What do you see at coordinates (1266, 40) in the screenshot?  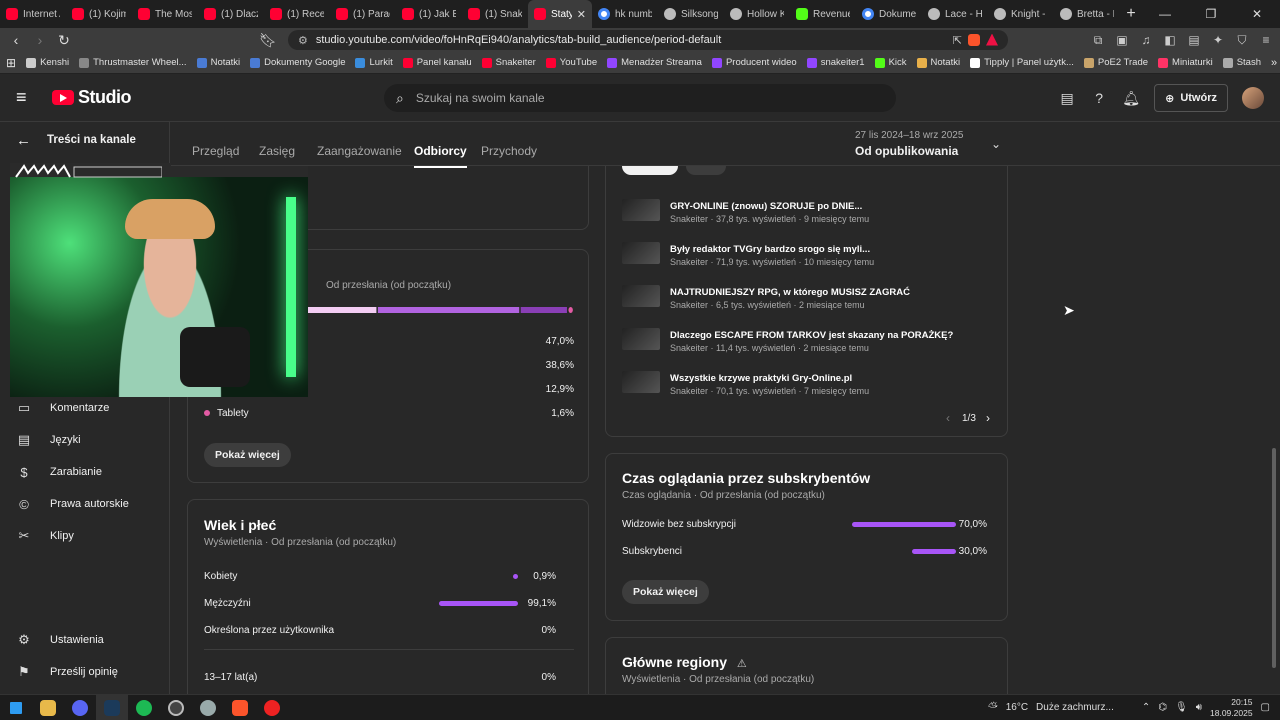 I see `menu-icon: ≡` at bounding box center [1266, 40].